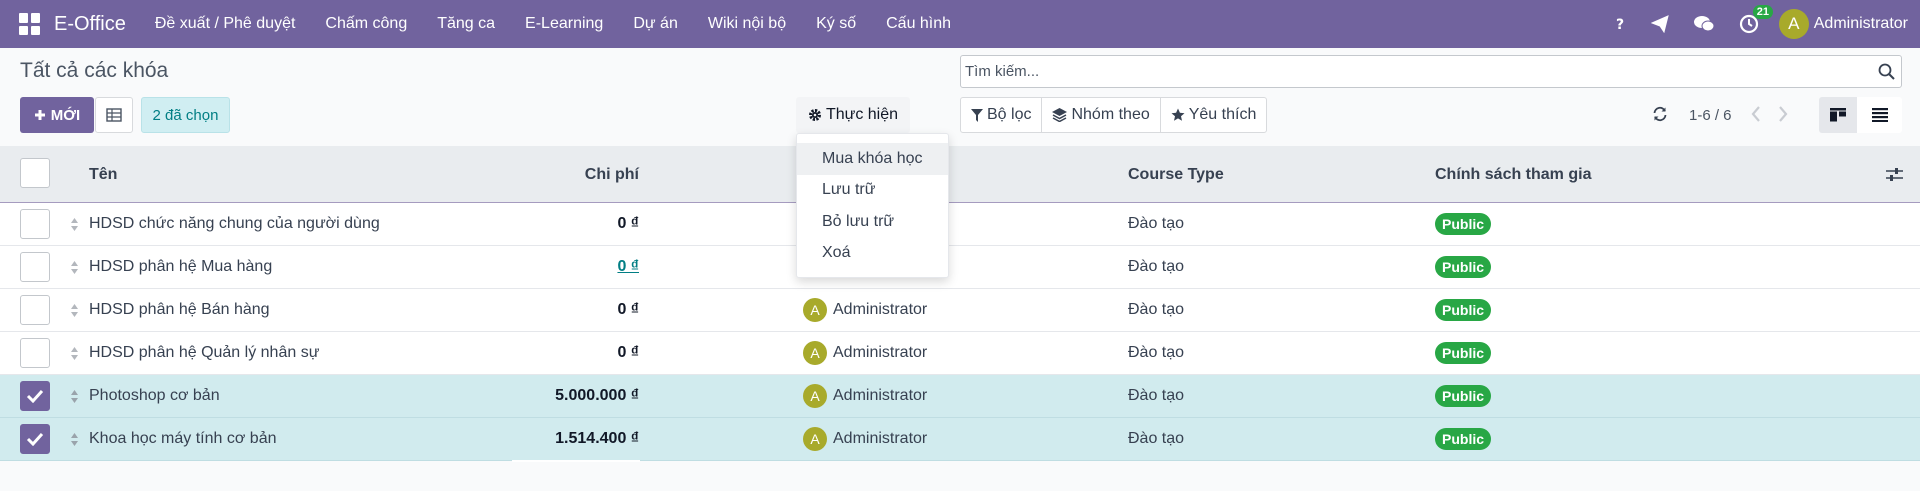 This screenshot has width=1920, height=491. I want to click on help-icon: ?, so click(1620, 24).